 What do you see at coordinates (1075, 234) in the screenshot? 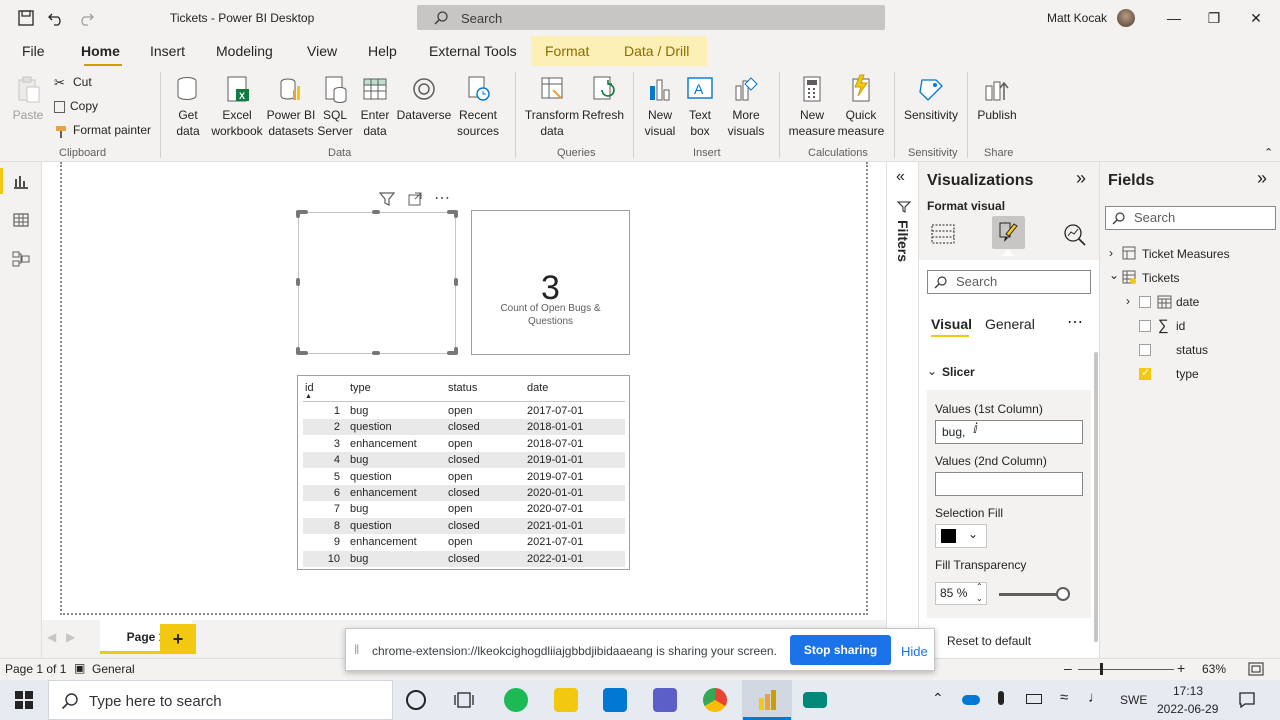
I see `analytics-icon` at bounding box center [1075, 234].